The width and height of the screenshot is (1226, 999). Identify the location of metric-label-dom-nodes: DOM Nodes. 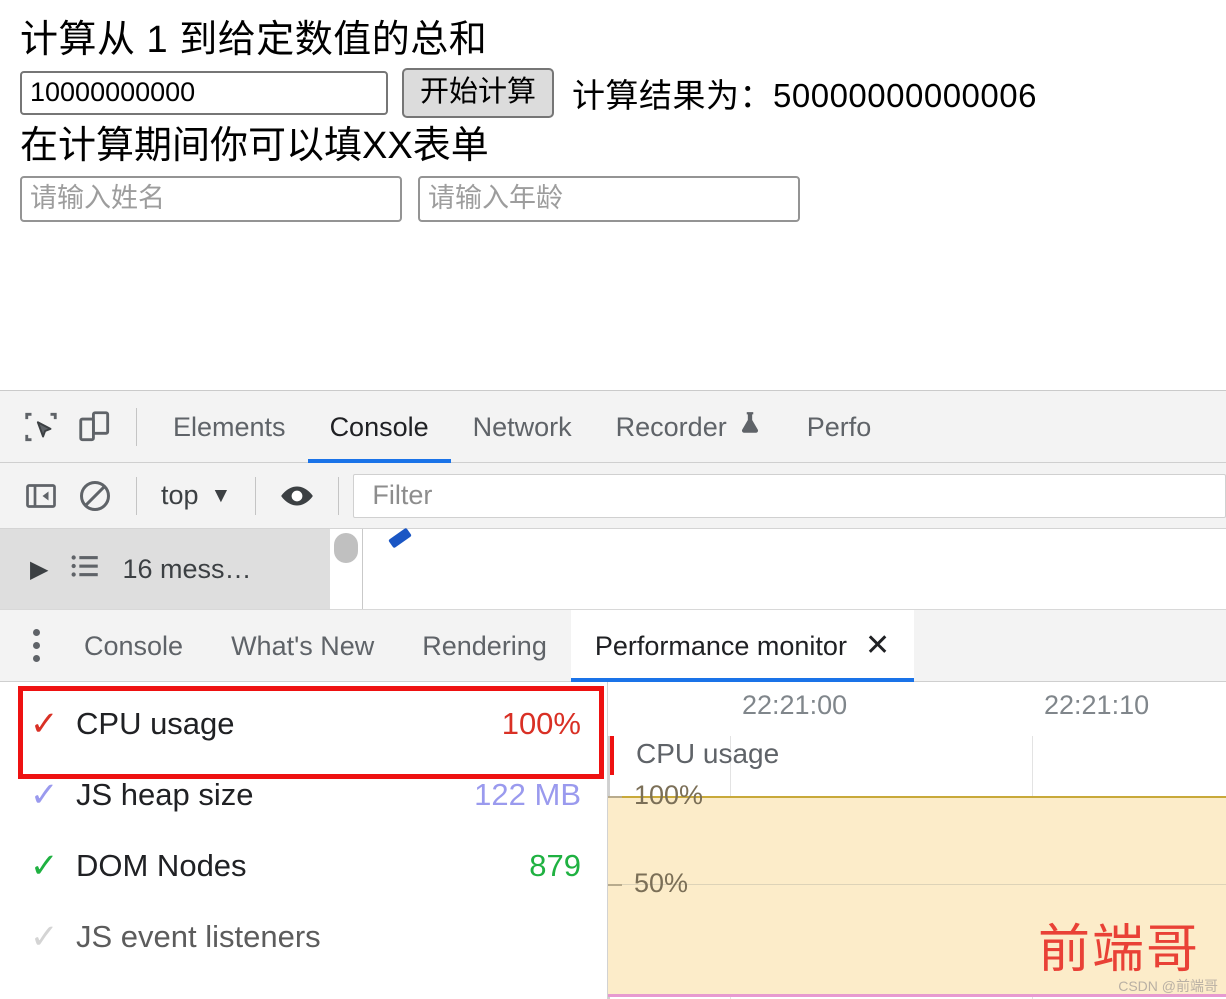
(161, 865).